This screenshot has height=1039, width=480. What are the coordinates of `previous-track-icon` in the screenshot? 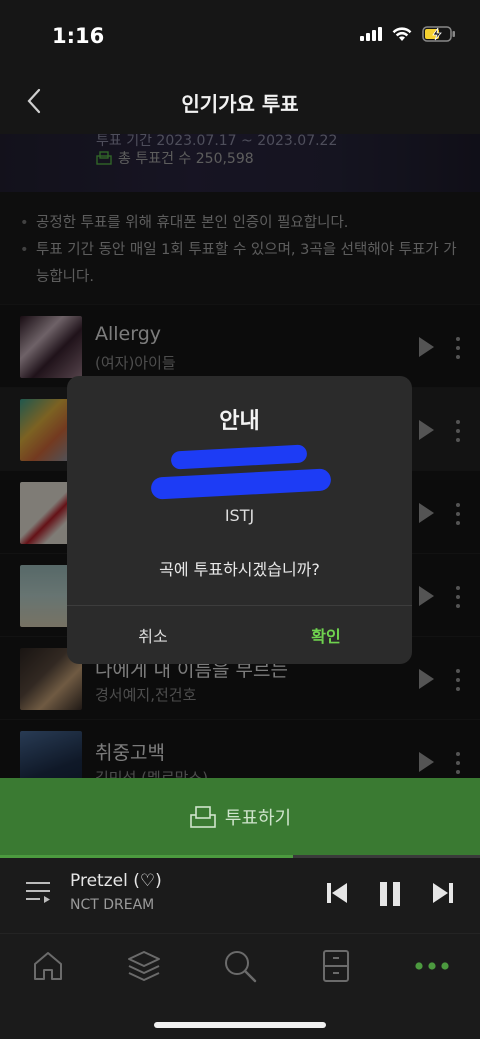 It's located at (337, 893).